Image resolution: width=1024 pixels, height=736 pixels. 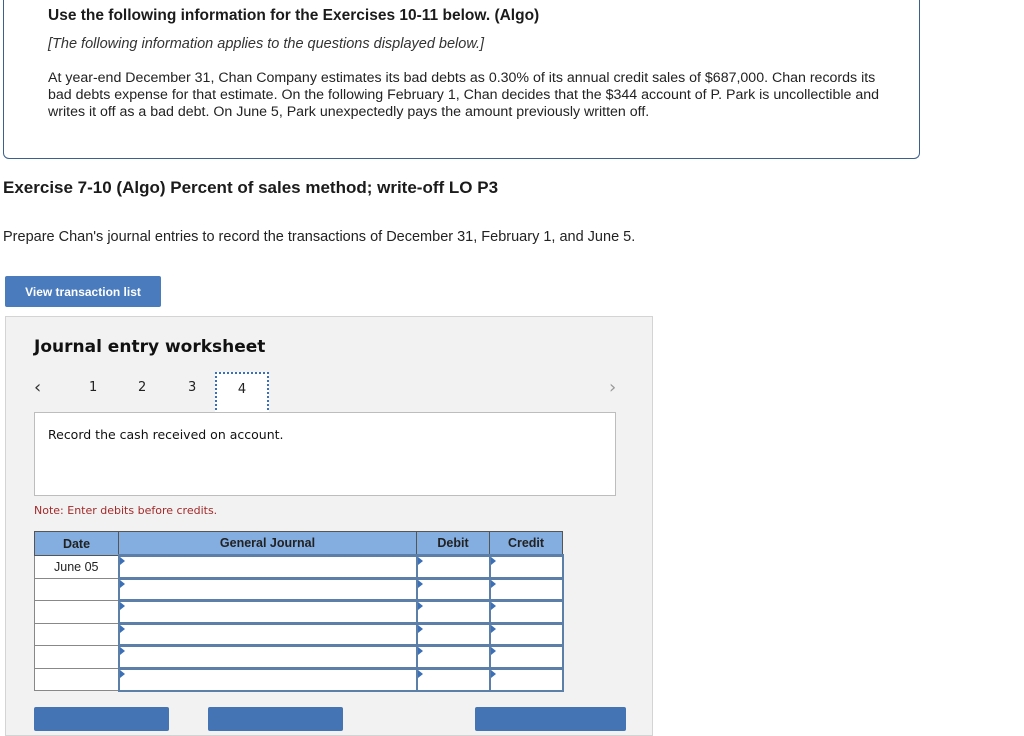 I want to click on date-cell: June 05, so click(x=76, y=567).